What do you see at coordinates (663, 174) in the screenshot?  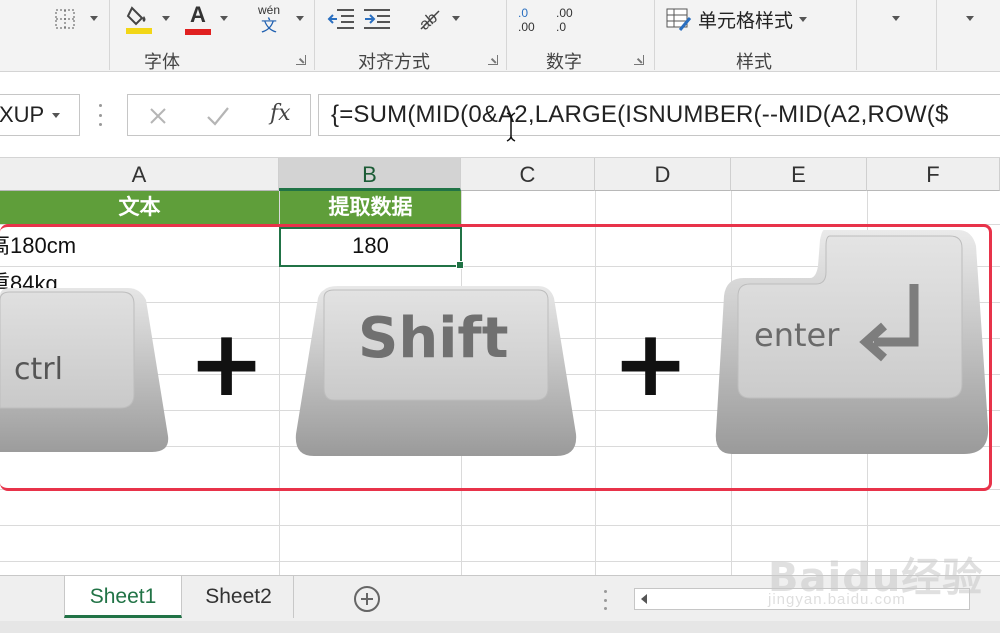 I see `column-header-d: D` at bounding box center [663, 174].